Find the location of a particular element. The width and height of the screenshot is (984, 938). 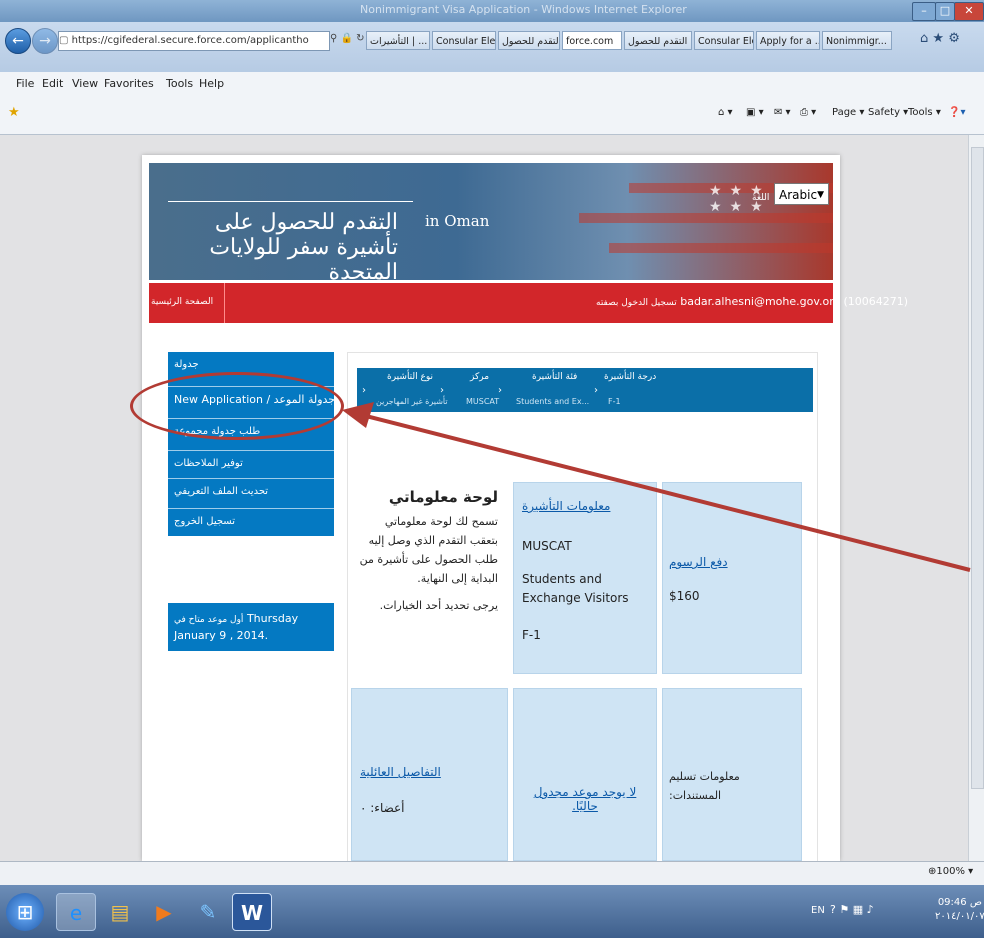

user-email: badar.alhesni@mohe.gov.om (10064271) is located at coordinates (794, 301).